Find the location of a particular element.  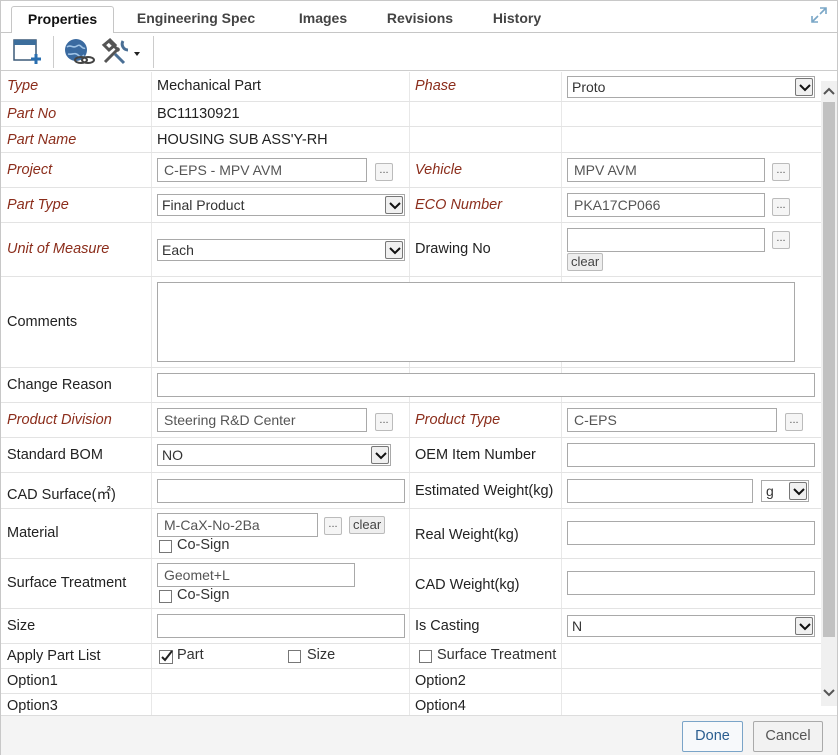

product-type-field: C-EPS is located at coordinates (672, 420).